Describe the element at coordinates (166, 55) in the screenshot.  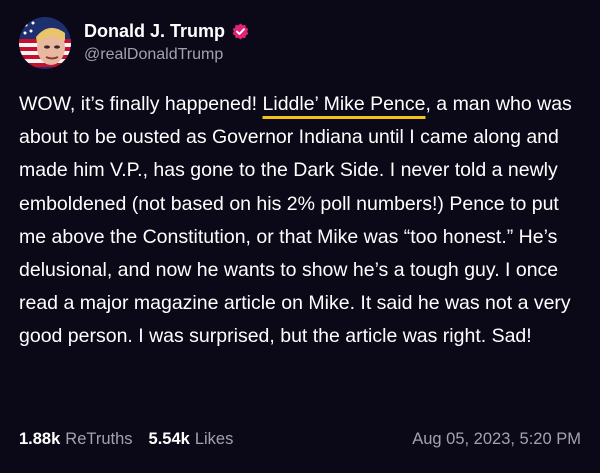
I see `user-handle: @realDonaldTrump` at that location.